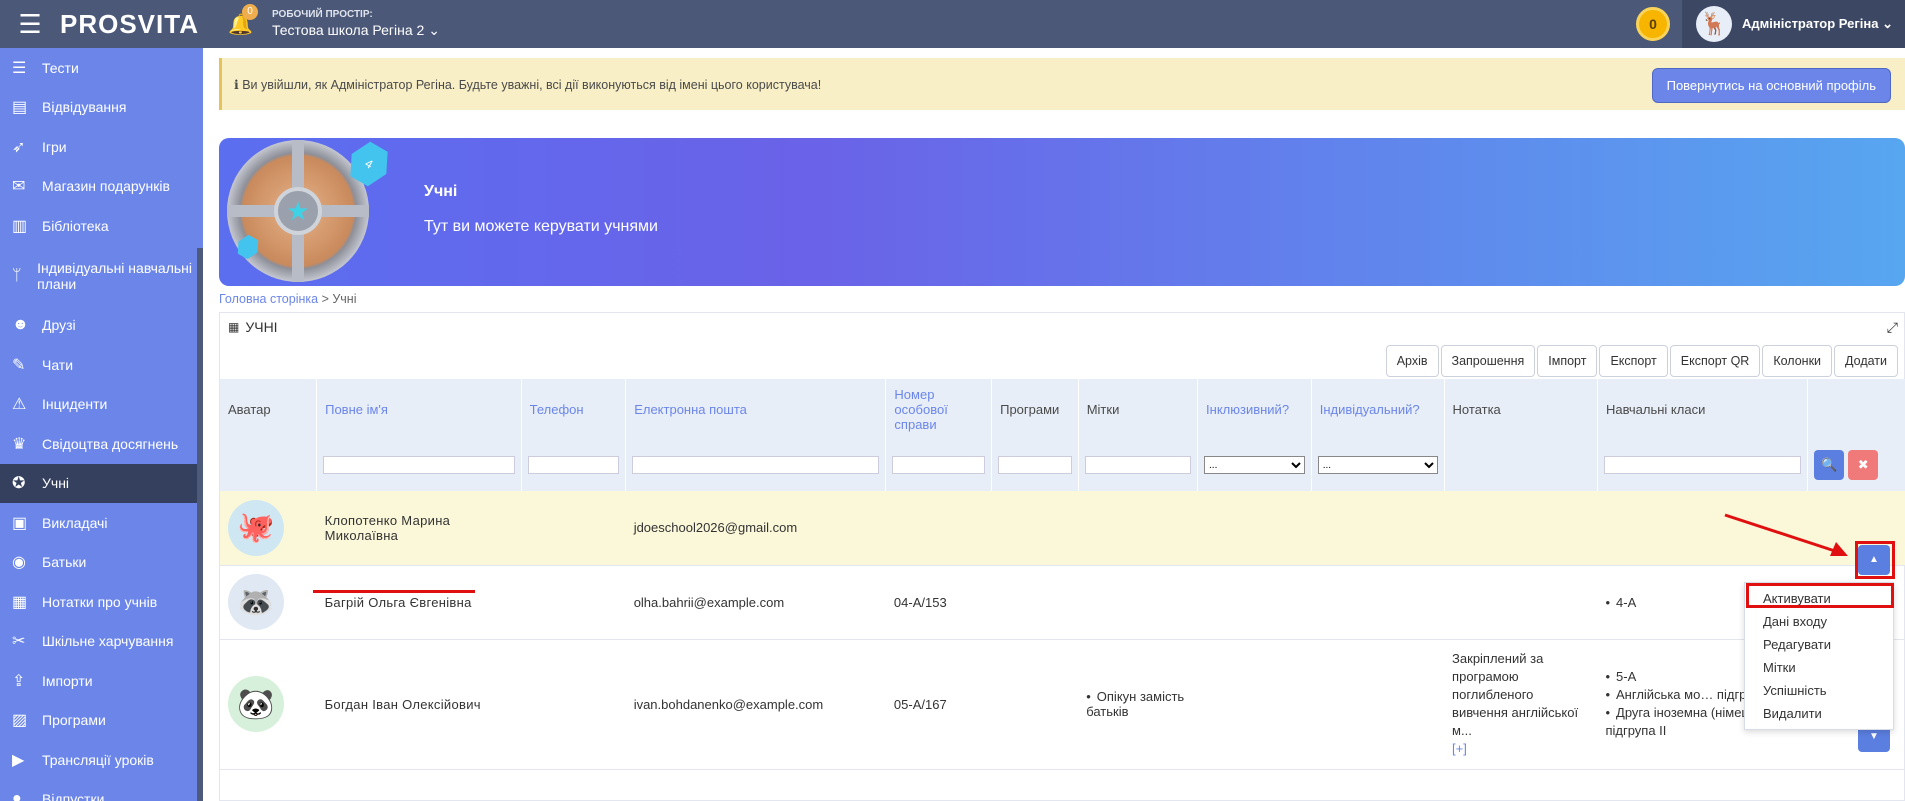 This screenshot has height=801, width=1905. What do you see at coordinates (1137, 704) in the screenshot?
I see `tag-item: Опікун замість батьків` at bounding box center [1137, 704].